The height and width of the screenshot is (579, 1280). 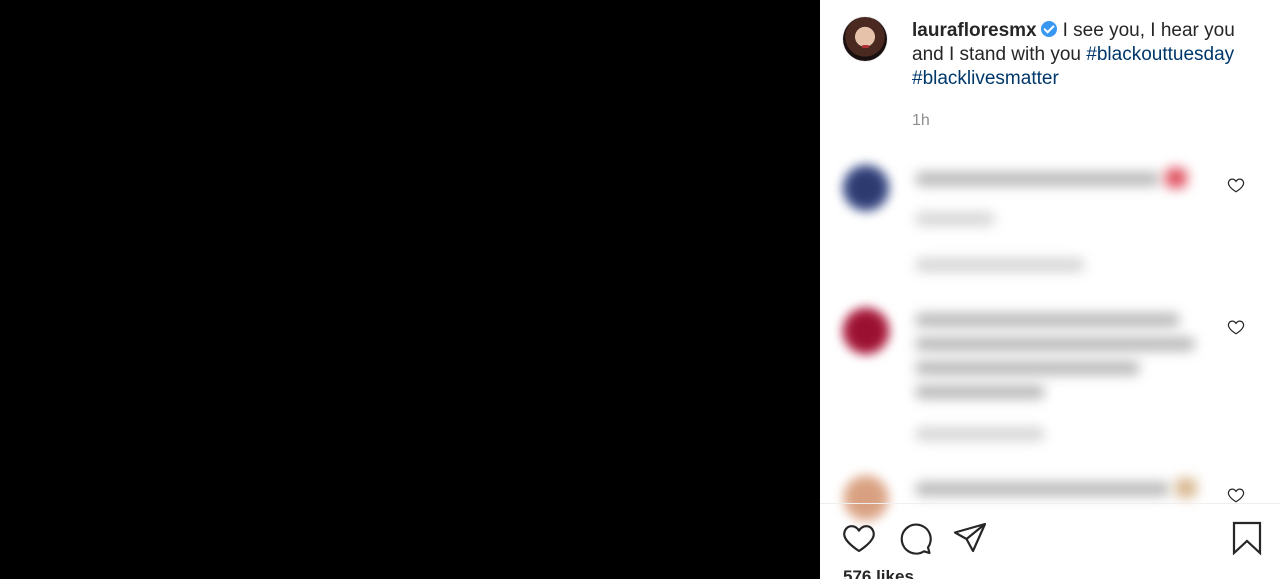 I want to click on comment-icon, so click(x=915, y=538).